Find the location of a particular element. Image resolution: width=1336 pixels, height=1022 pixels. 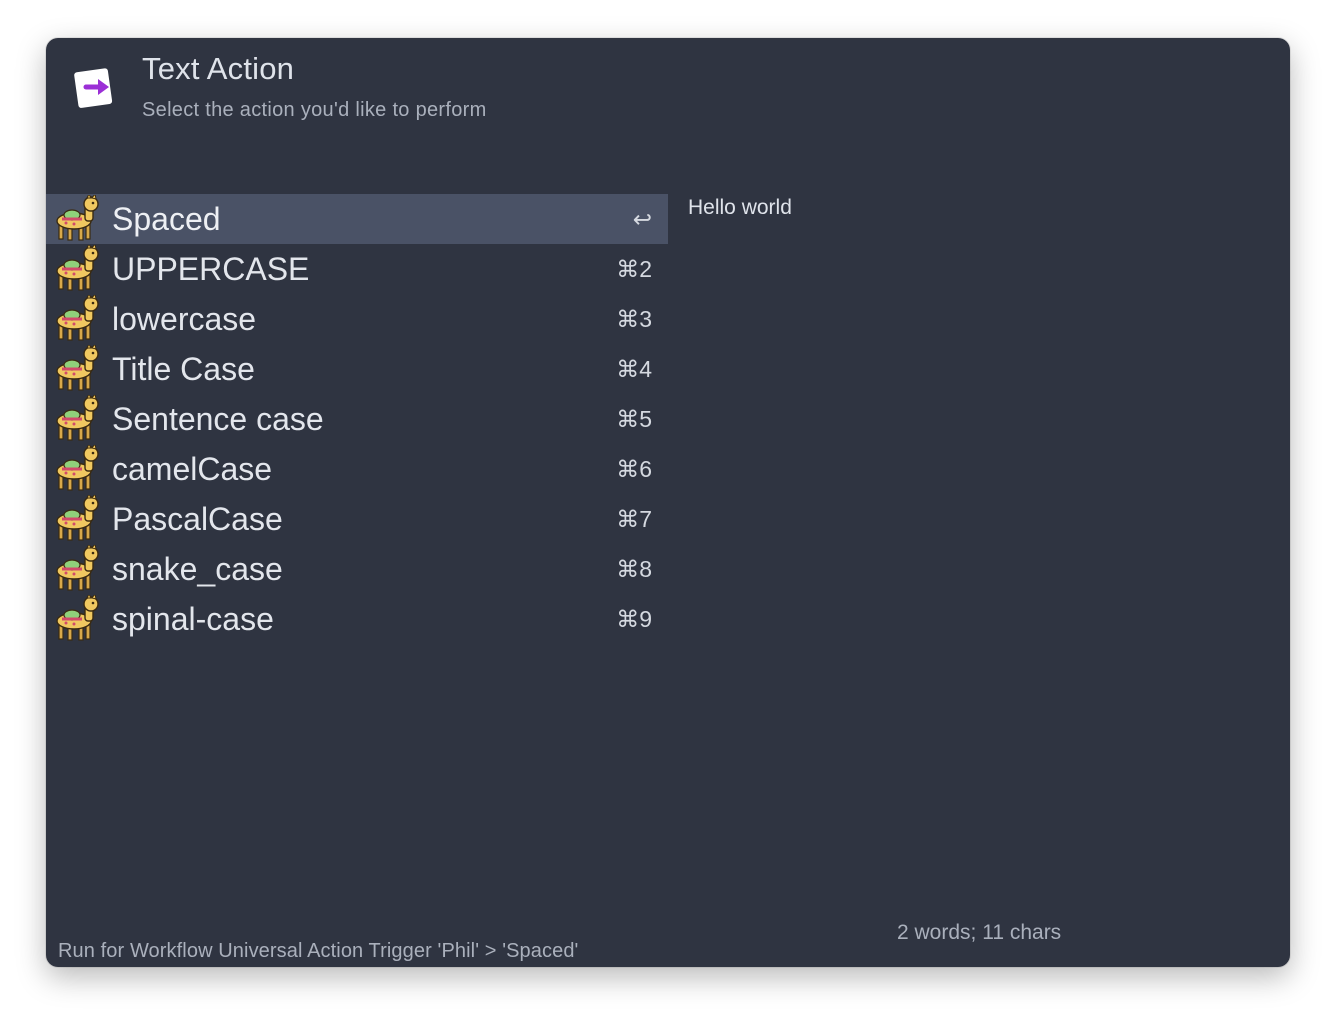

action-label: Sentence case is located at coordinates (218, 419).